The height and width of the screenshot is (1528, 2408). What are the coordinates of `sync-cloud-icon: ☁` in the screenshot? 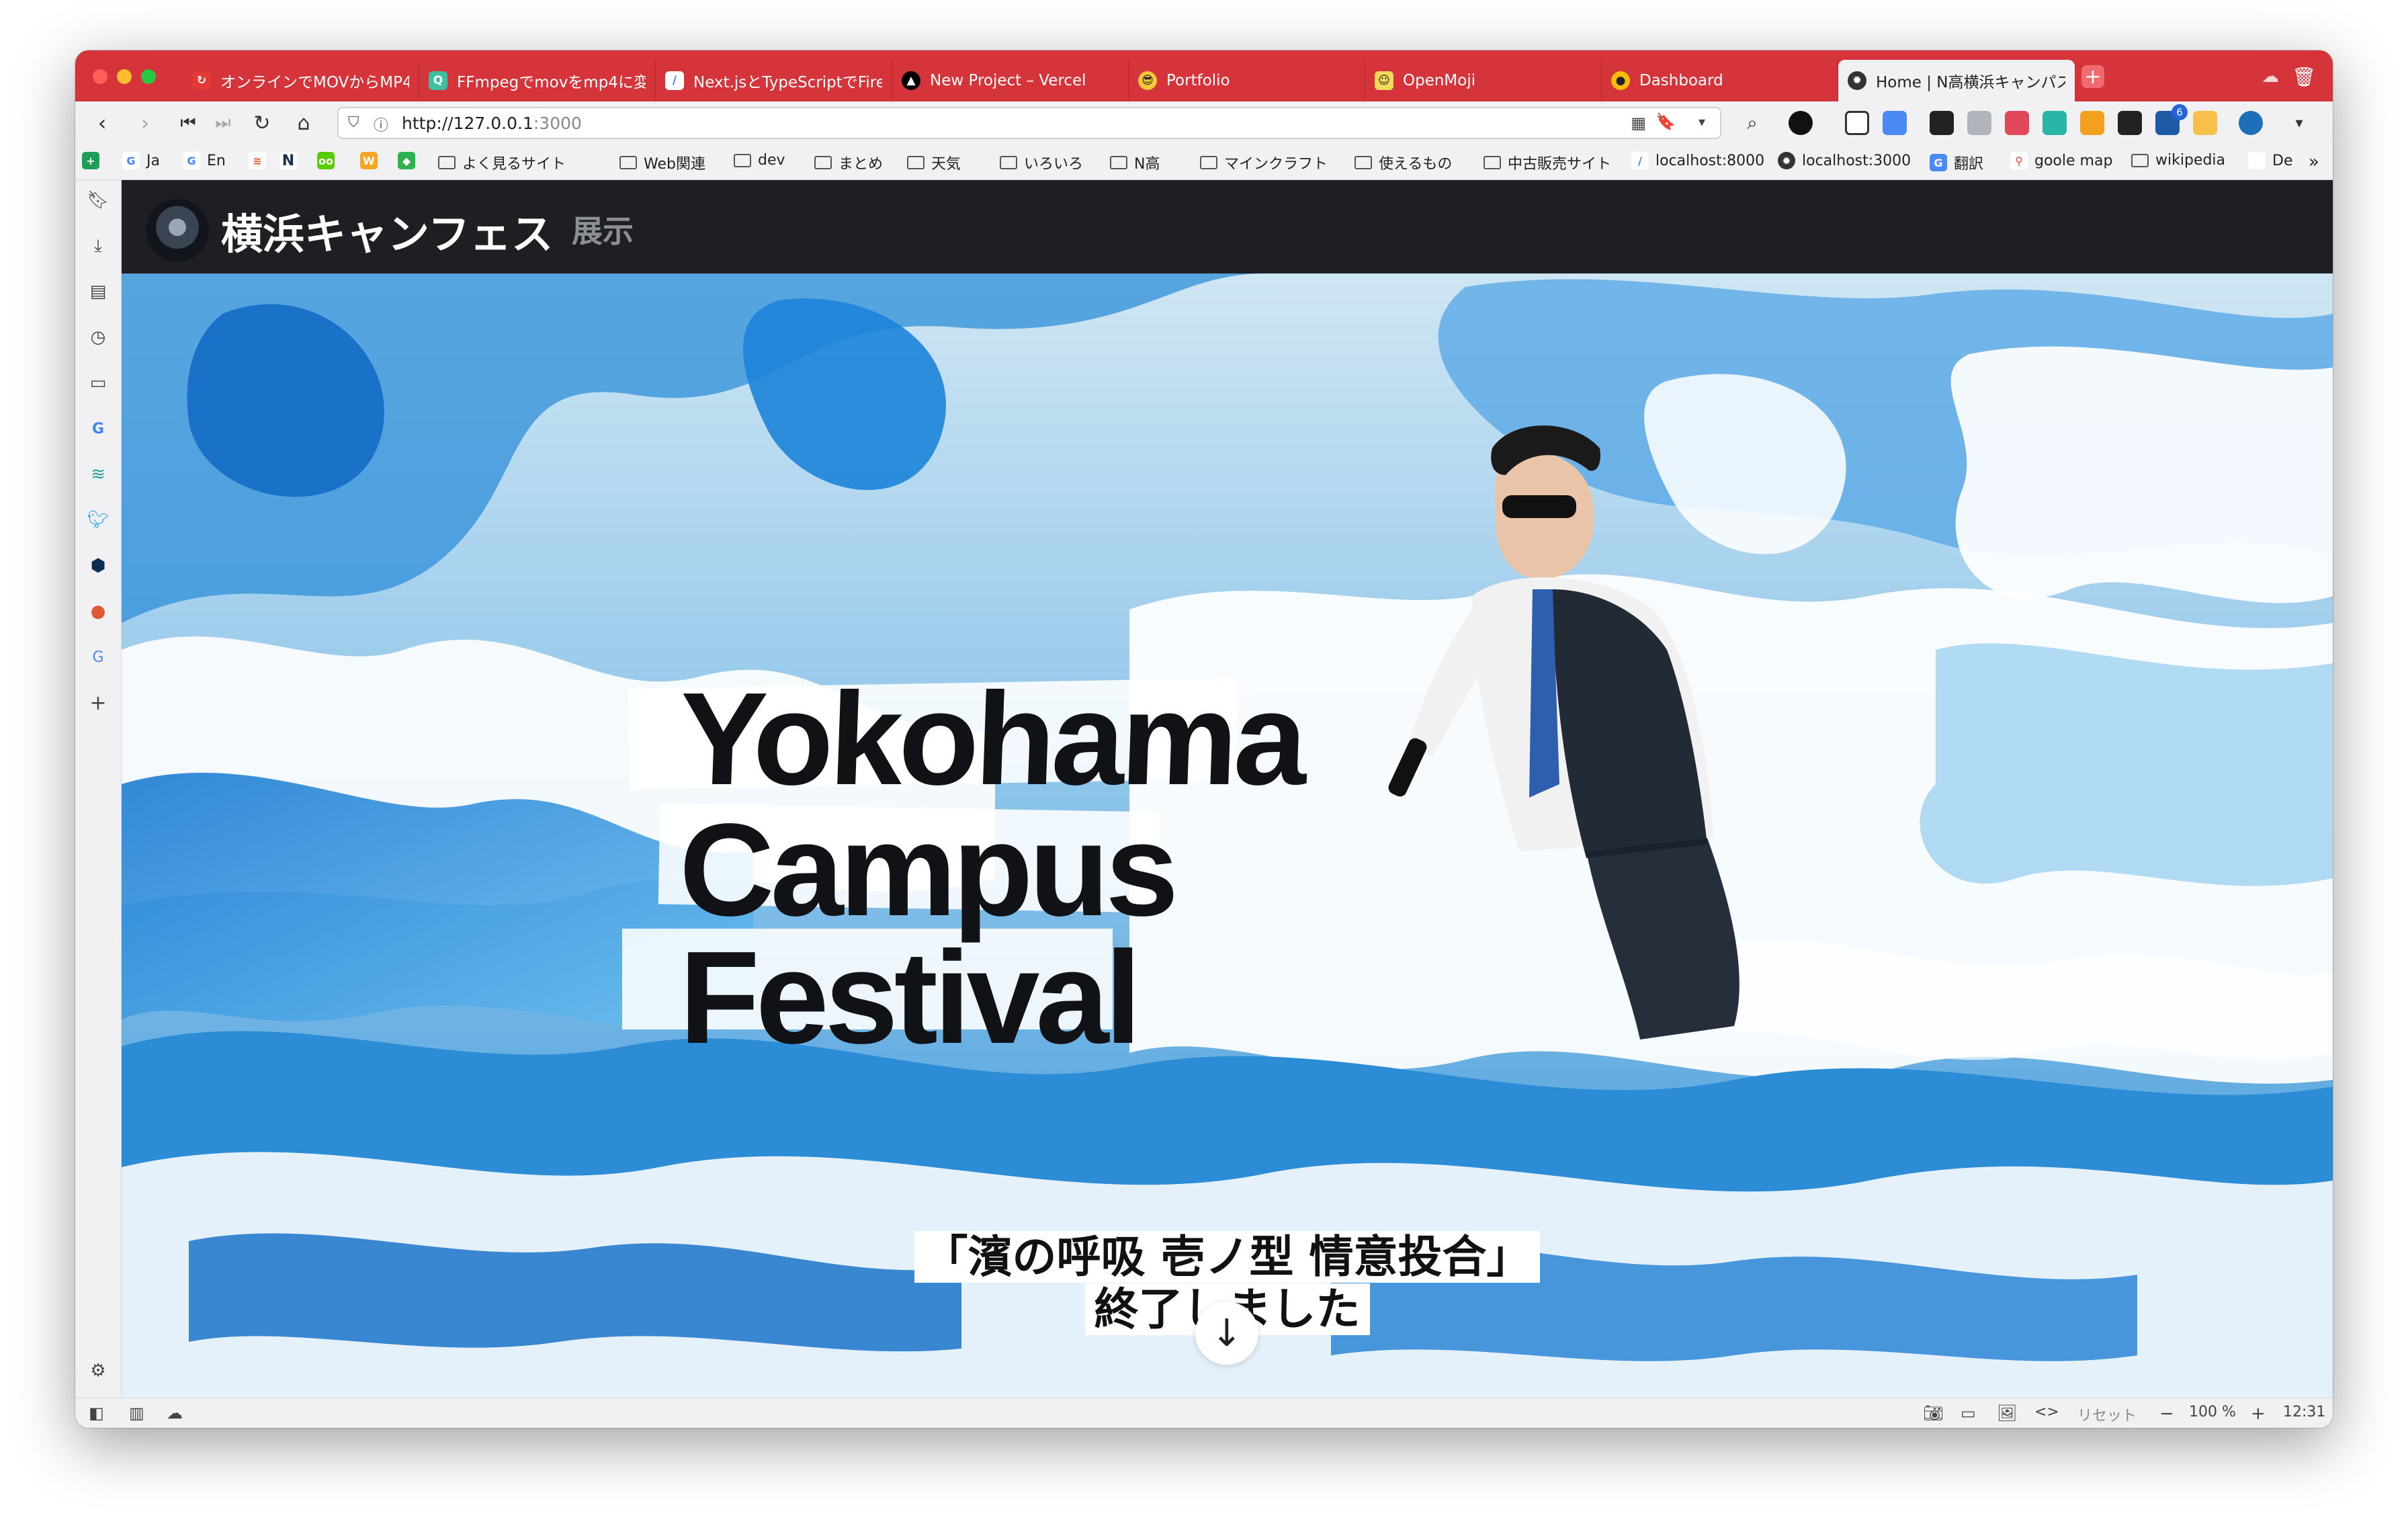 It's located at (175, 1414).